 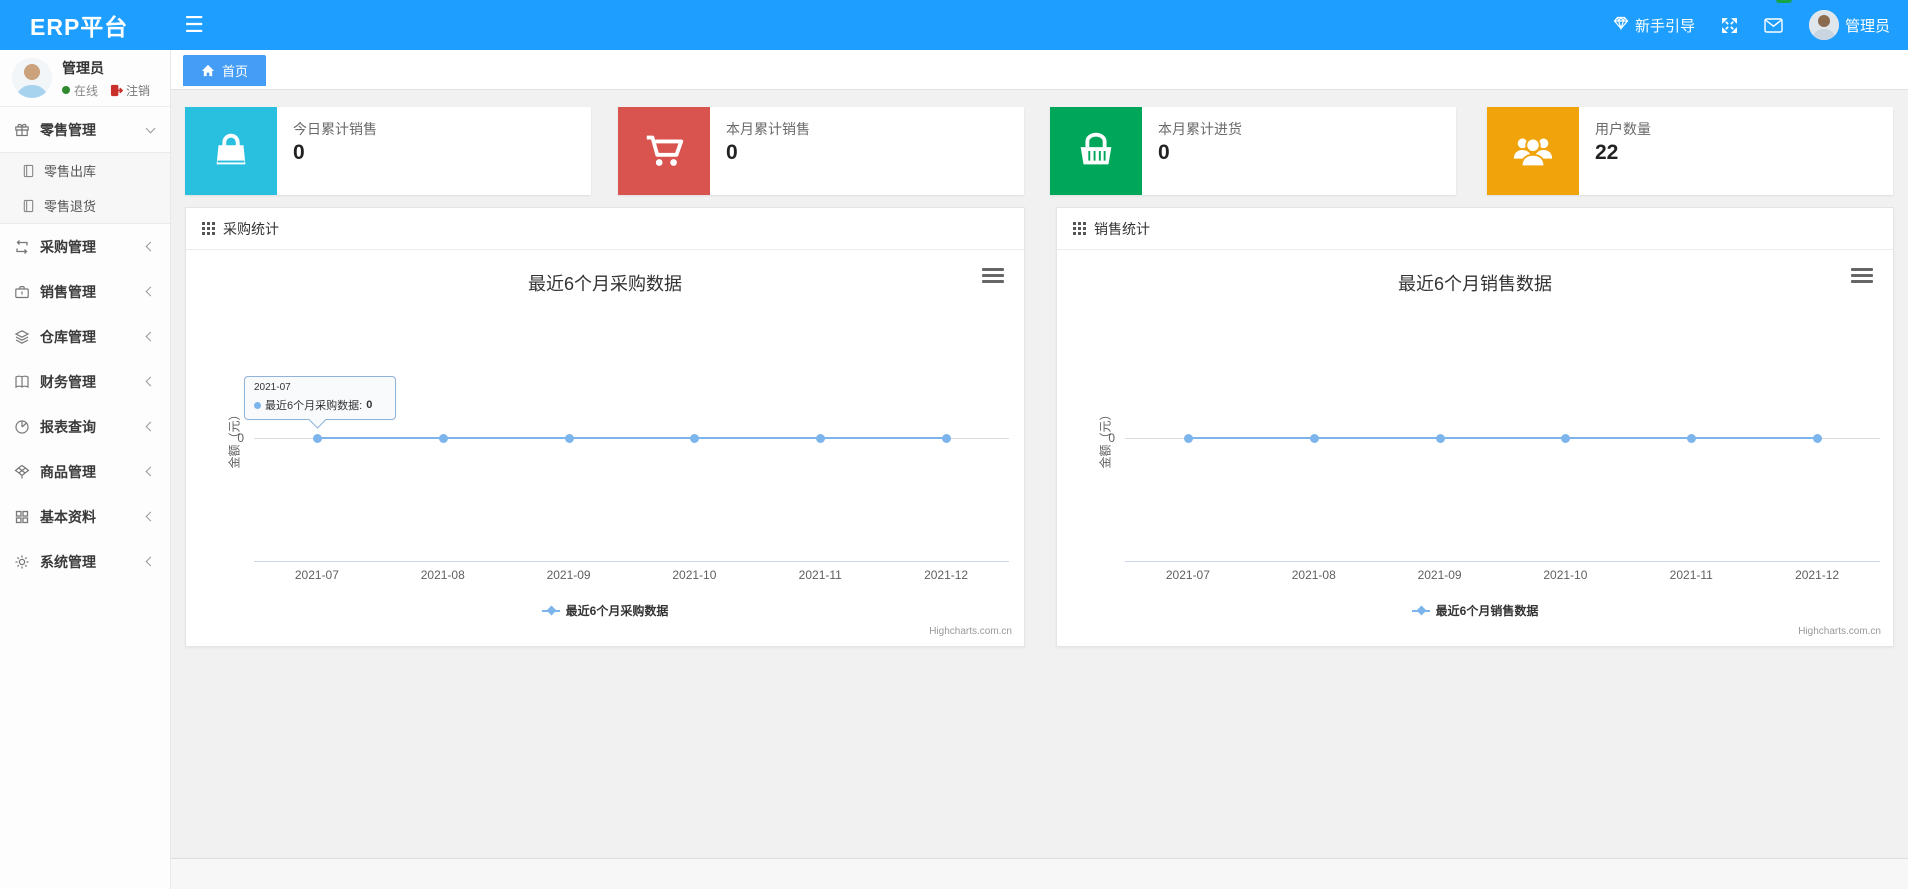 I want to click on sidebar-item-basic-data: 基本资料, so click(x=85, y=516).